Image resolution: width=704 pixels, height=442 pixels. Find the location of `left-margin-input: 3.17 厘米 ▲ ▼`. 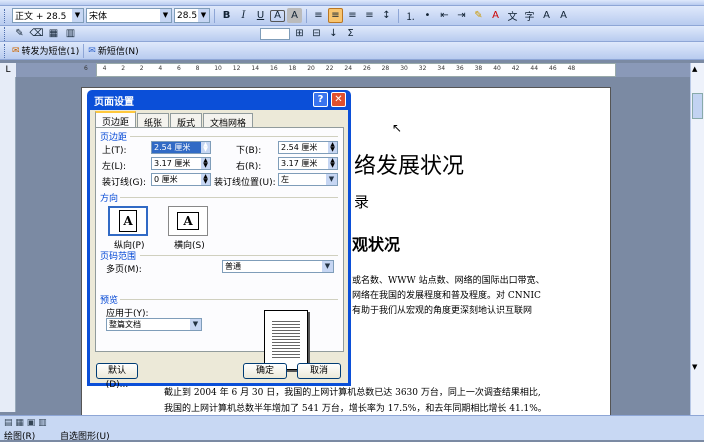

left-margin-input: 3.17 厘米 ▲ ▼ is located at coordinates (181, 163).